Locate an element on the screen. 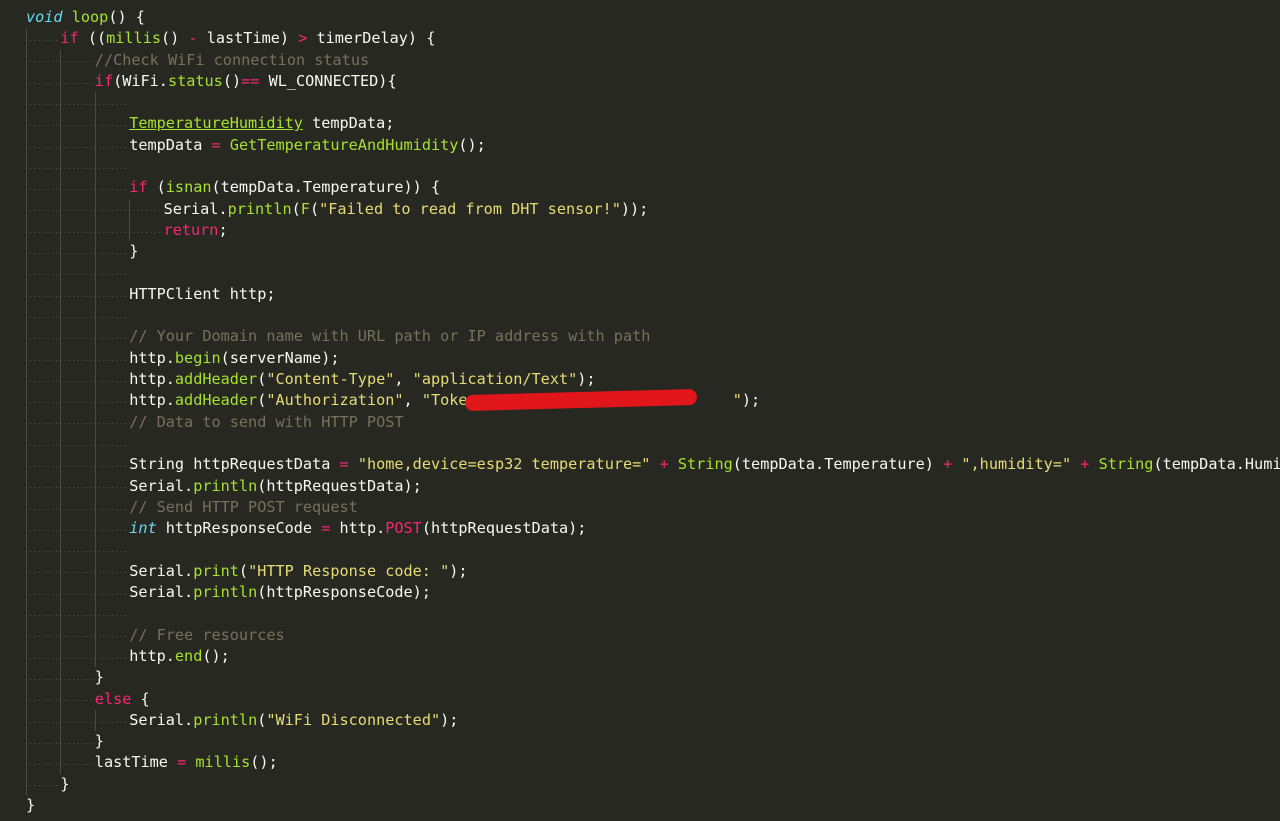 This screenshot has height=821, width=1280. code-token: // Send HTTP POST request is located at coordinates (243, 506).